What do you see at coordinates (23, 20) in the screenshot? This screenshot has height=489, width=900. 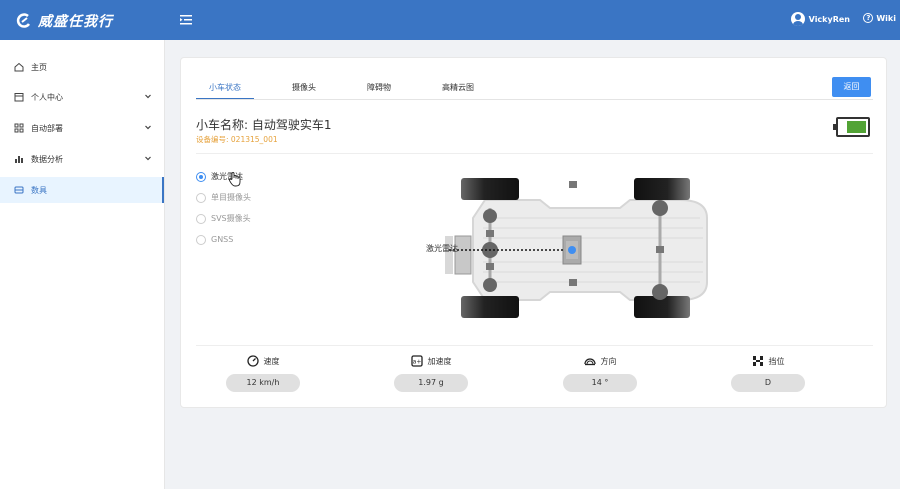 I see `logo-mark-icon` at bounding box center [23, 20].